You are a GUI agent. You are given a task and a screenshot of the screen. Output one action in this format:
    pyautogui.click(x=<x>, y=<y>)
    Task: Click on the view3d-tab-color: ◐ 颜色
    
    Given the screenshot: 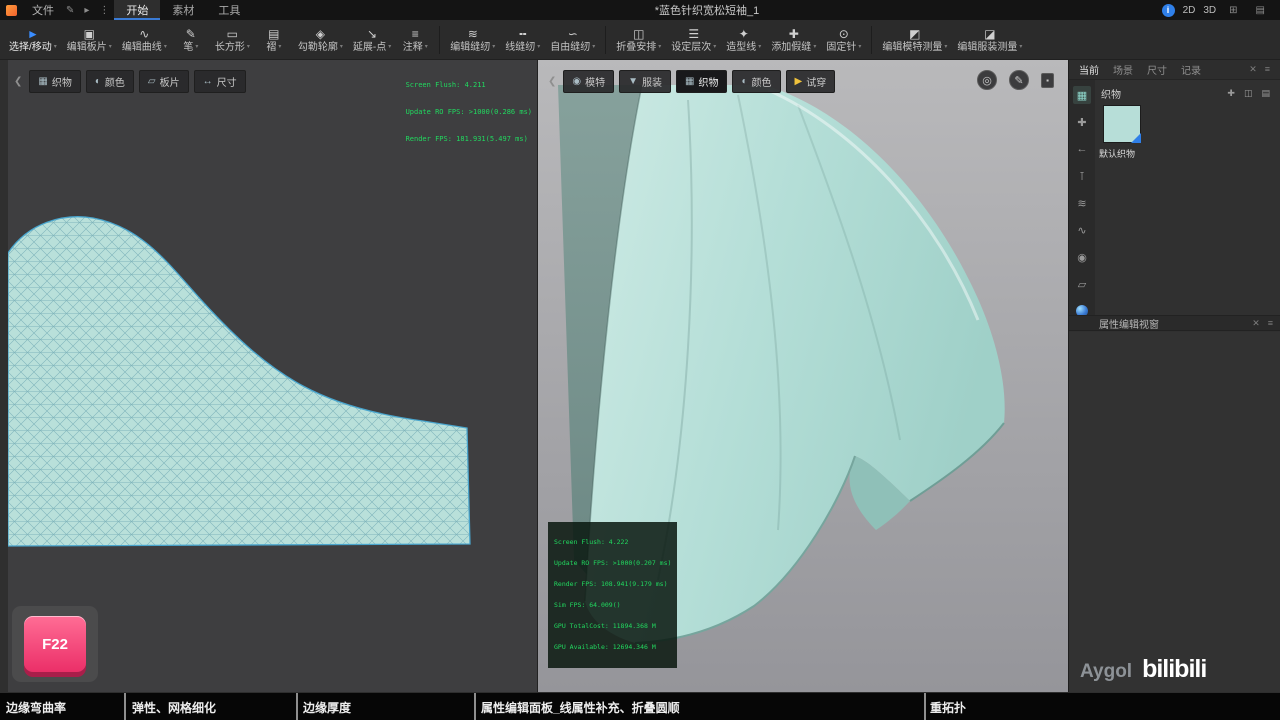 What is the action you would take?
    pyautogui.click(x=756, y=81)
    